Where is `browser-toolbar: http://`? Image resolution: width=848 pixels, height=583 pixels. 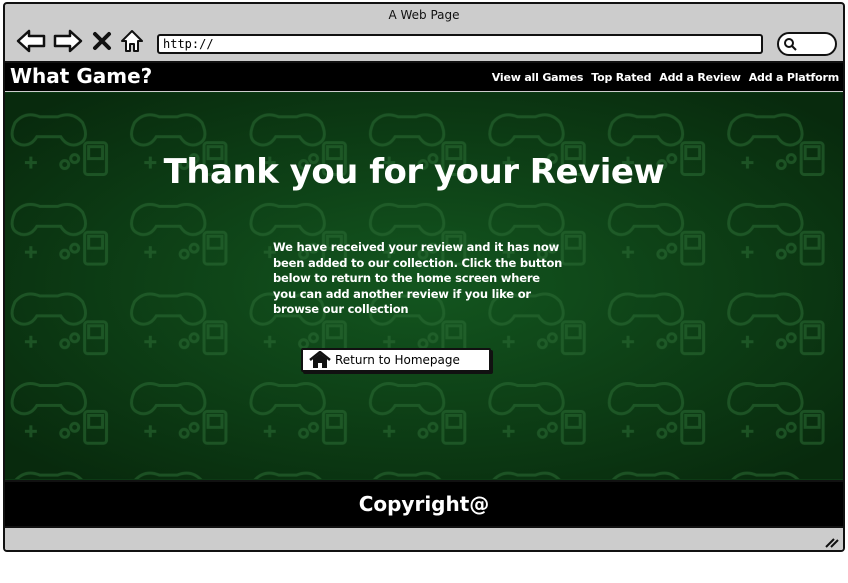 browser-toolbar: http:// is located at coordinates (424, 43).